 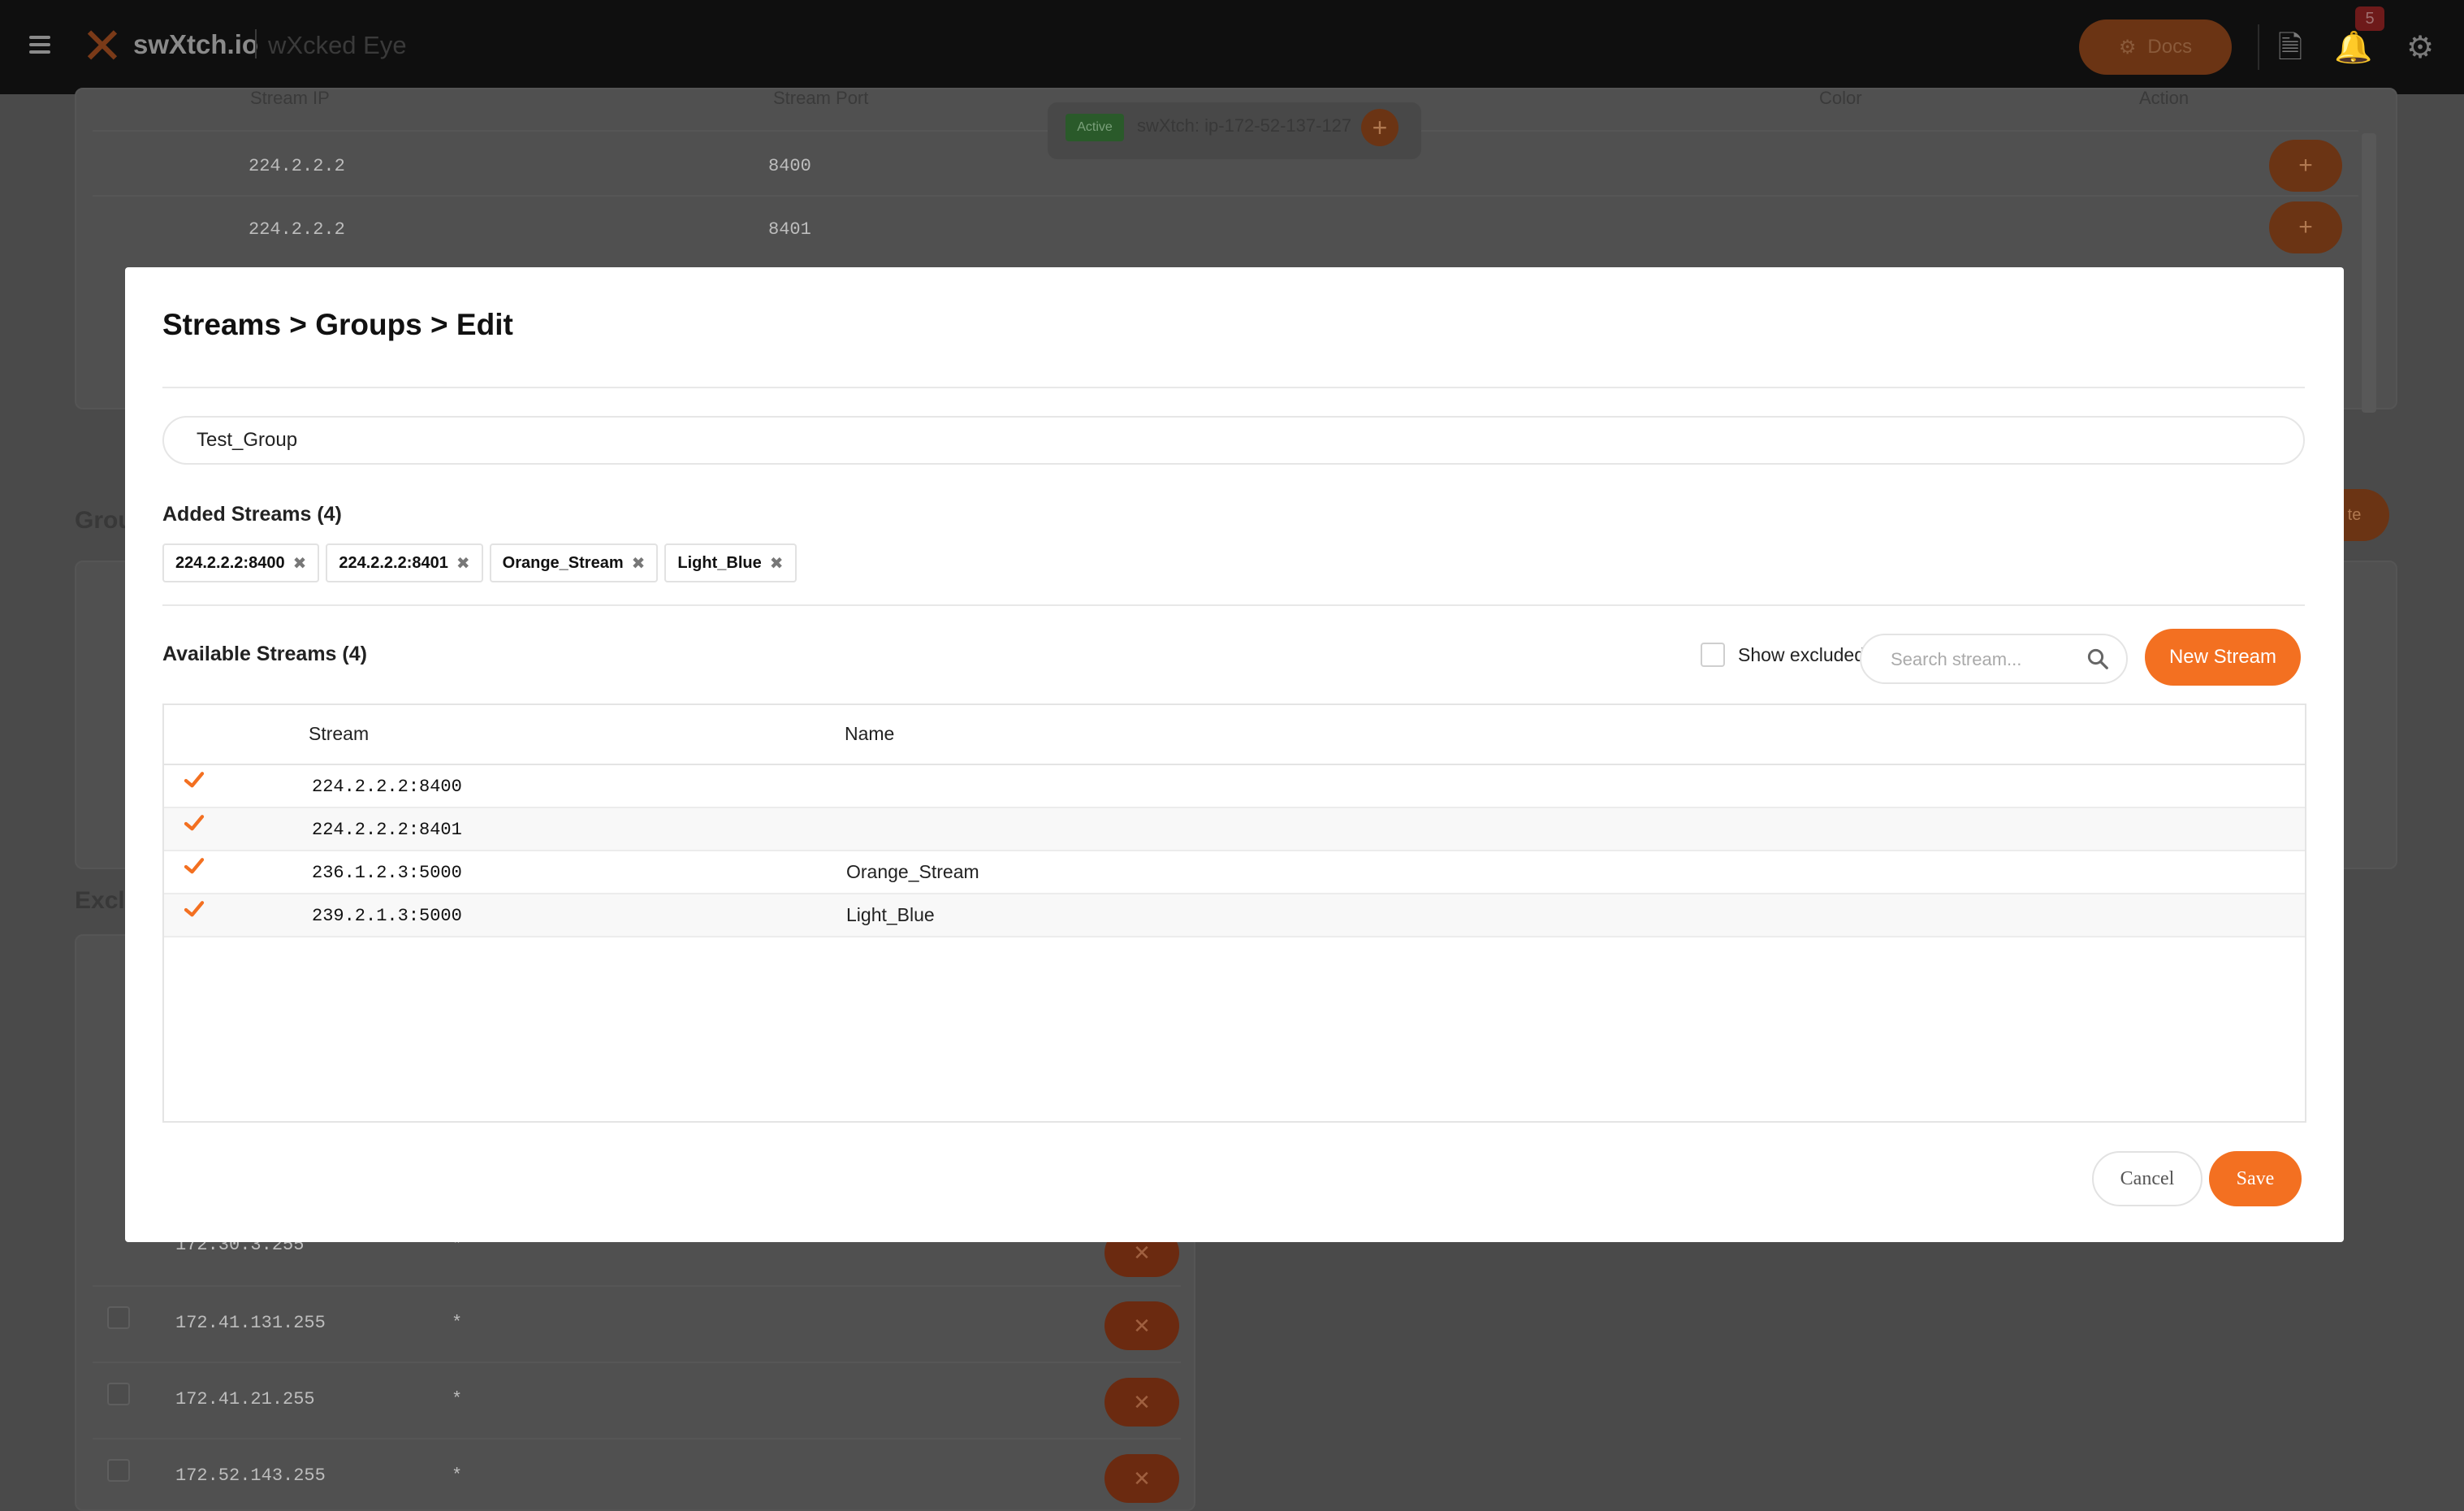 What do you see at coordinates (1233, 440) in the screenshot?
I see `group-name-input` at bounding box center [1233, 440].